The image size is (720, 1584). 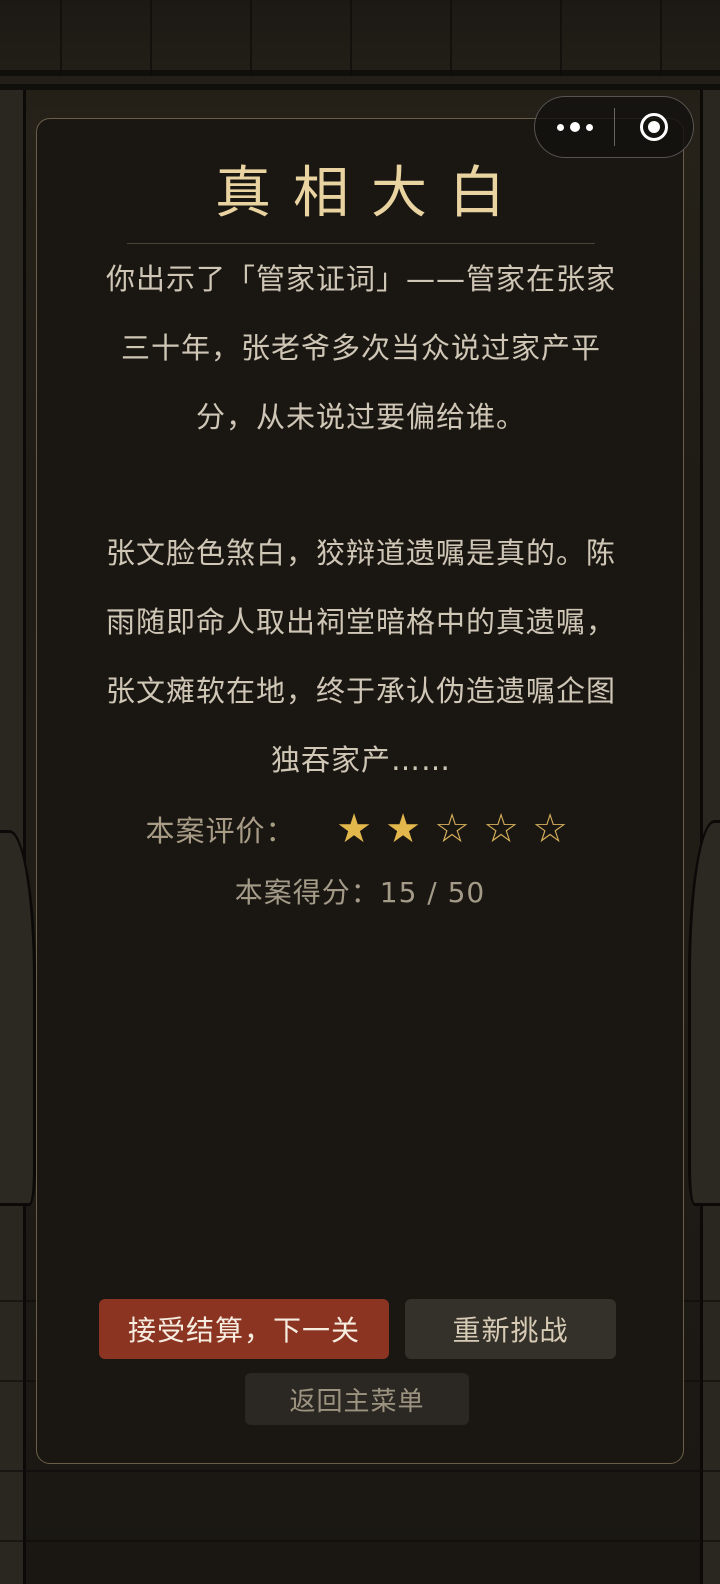 I want to click on miniprogram-capsule, so click(x=614, y=127).